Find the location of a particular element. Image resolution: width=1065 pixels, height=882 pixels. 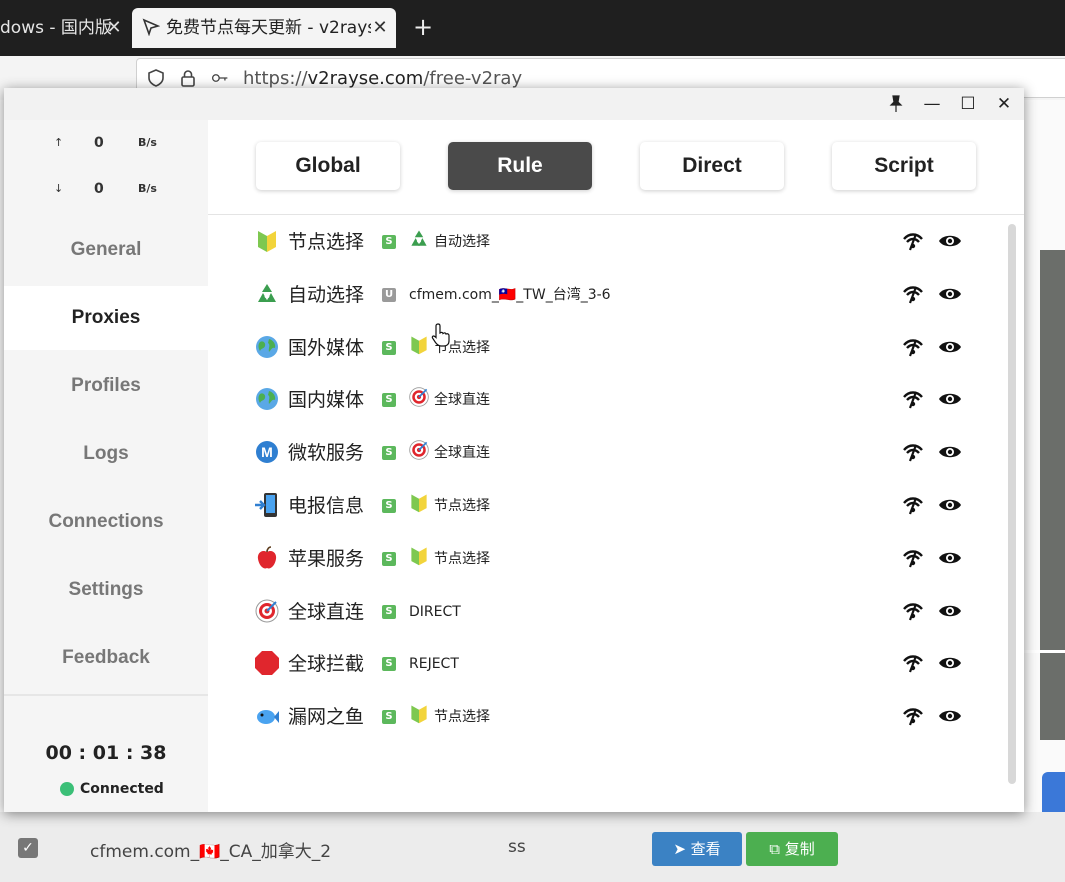

download-speed: ↓ 0 B/s is located at coordinates (106, 189).